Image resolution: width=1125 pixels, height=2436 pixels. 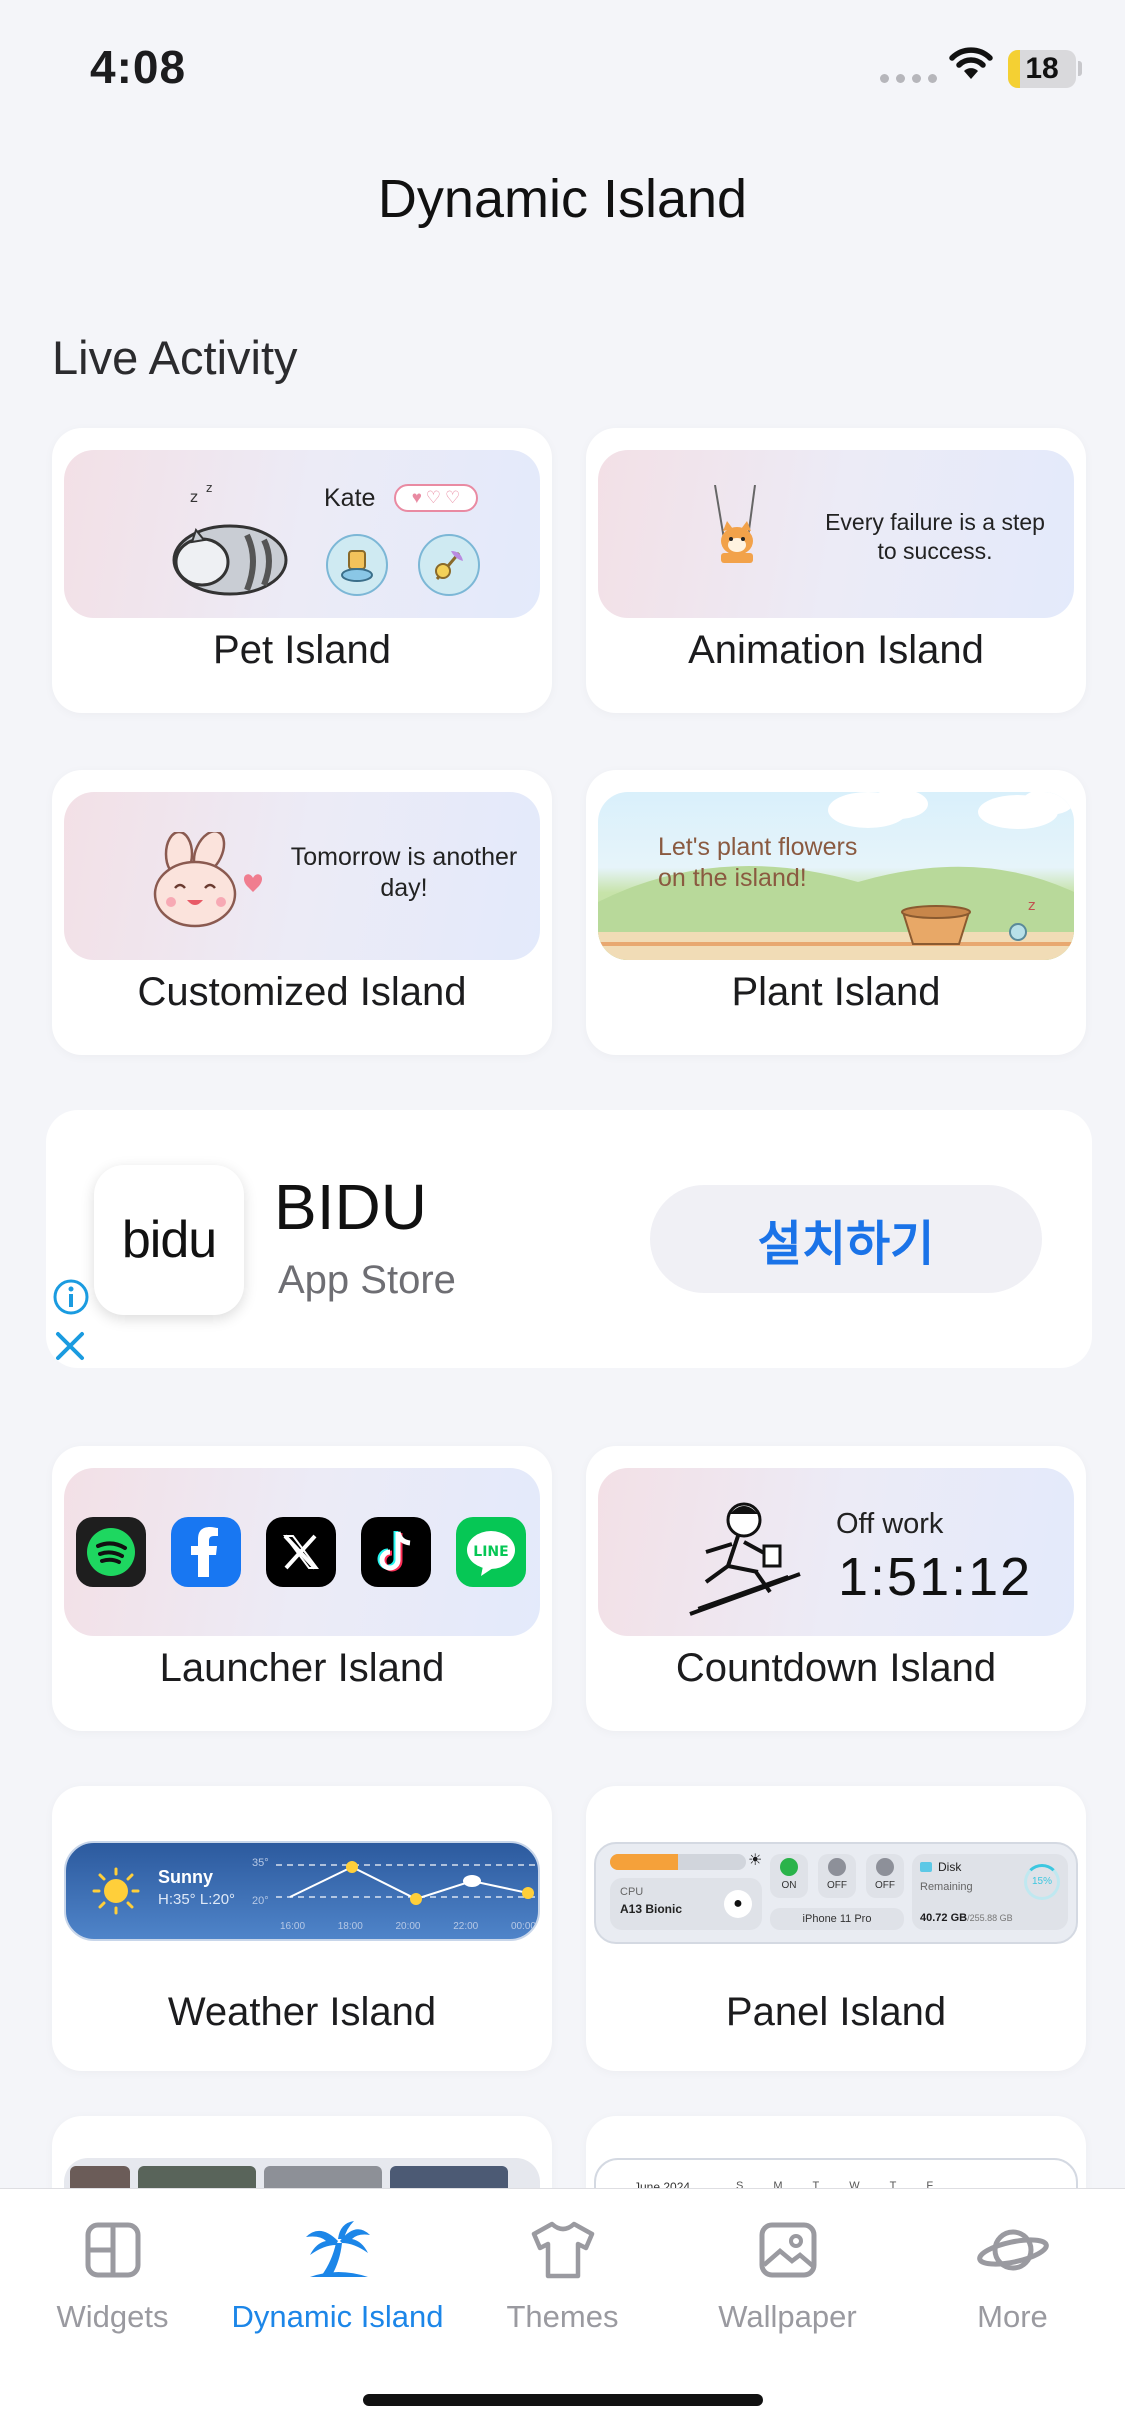 What do you see at coordinates (230, 538) in the screenshot?
I see `sleeping-cat-icon: z z` at bounding box center [230, 538].